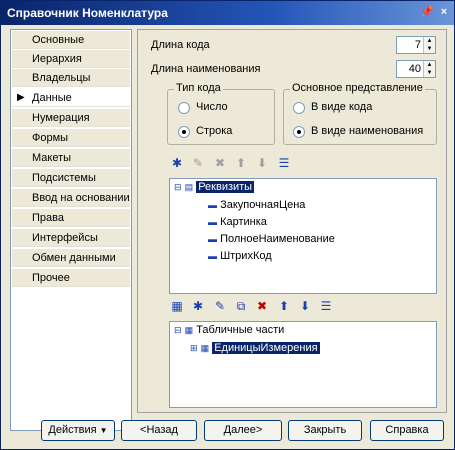 Image resolution: width=455 pixels, height=450 pixels. I want to click on help-label: Справка, so click(407, 430).